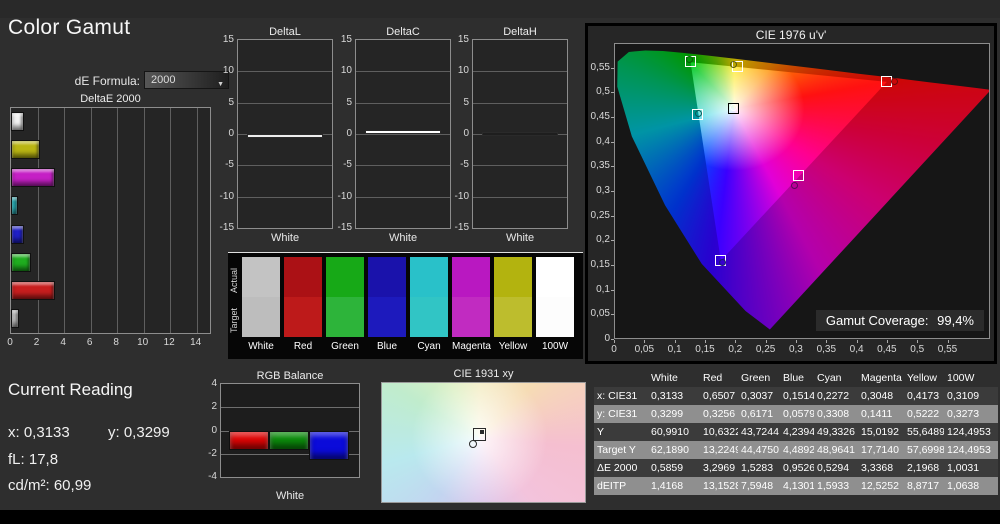 Image resolution: width=1000 pixels, height=524 pixels. What do you see at coordinates (483, 442) in the screenshot?
I see `cie1931-plot` at bounding box center [483, 442].